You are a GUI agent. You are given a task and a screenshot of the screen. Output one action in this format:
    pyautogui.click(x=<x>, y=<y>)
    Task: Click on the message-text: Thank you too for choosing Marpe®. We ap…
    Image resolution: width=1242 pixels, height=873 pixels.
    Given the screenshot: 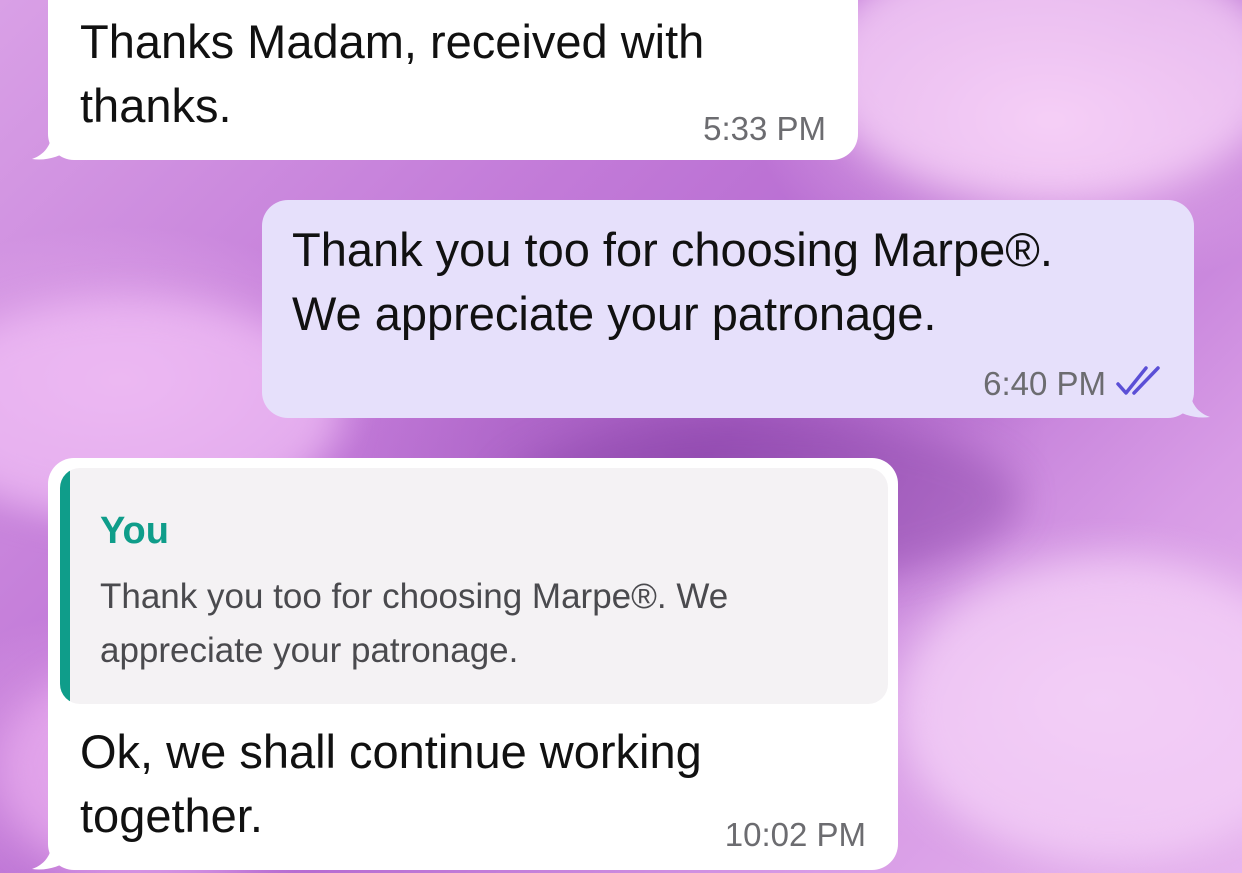 What is the action you would take?
    pyautogui.click(x=672, y=281)
    